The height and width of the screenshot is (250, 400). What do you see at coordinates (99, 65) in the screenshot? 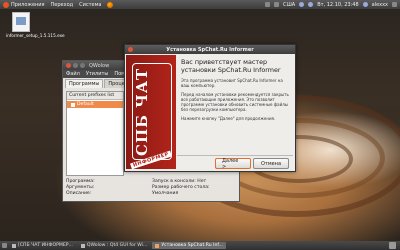
I see `qwolow-title: QWolow` at bounding box center [99, 65].